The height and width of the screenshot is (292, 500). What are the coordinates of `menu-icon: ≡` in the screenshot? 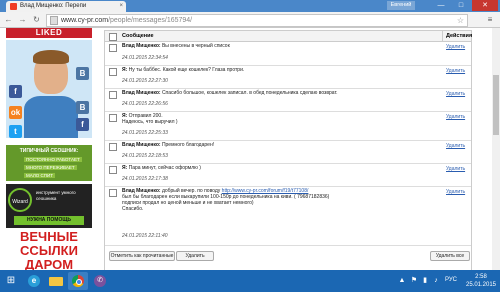 It's located at (490, 19).